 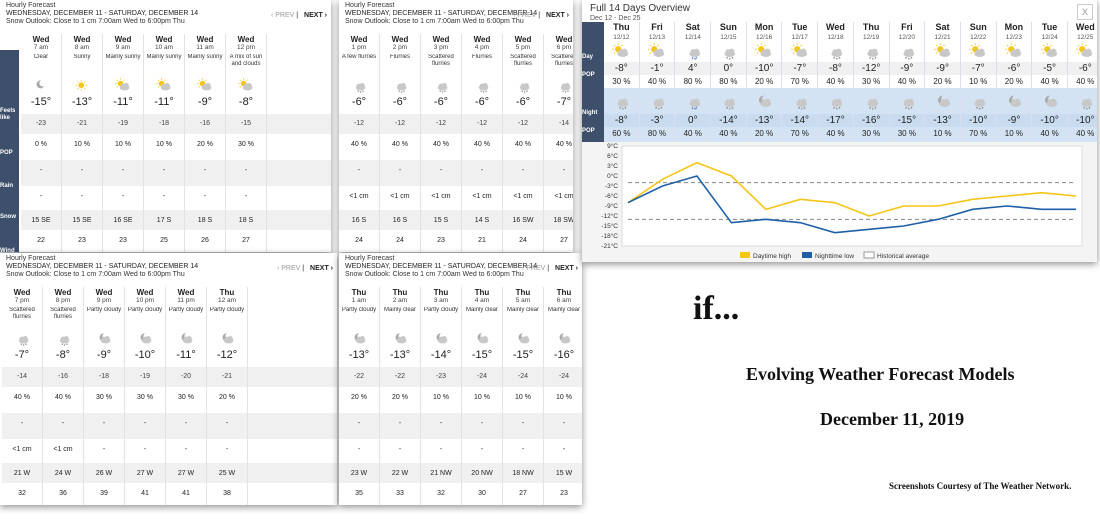 What do you see at coordinates (31, 5) in the screenshot?
I see `panel-title: Hourly Forecast` at bounding box center [31, 5].